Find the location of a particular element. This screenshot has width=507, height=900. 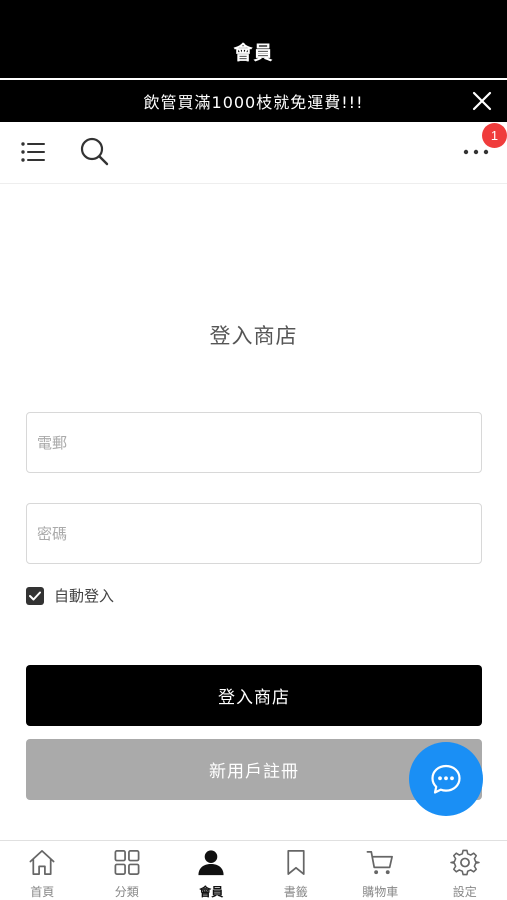

auto-login-toggle: 自動登入 is located at coordinates (70, 595).